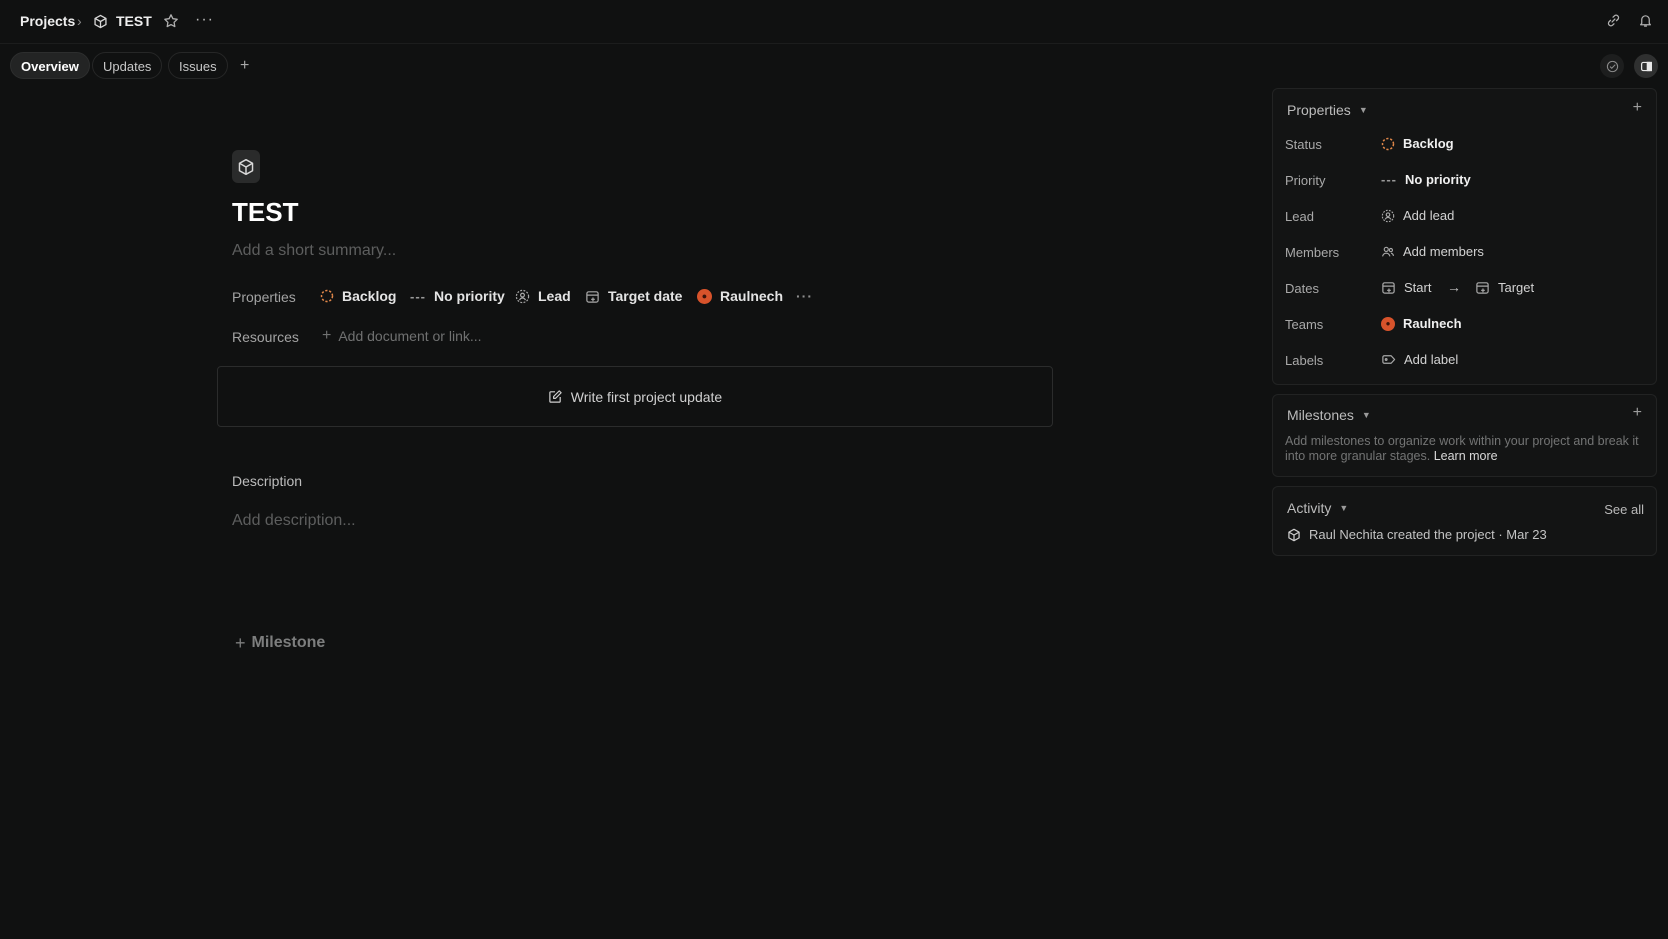  I want to click on team-chip: ● Raulnech, so click(740, 296).